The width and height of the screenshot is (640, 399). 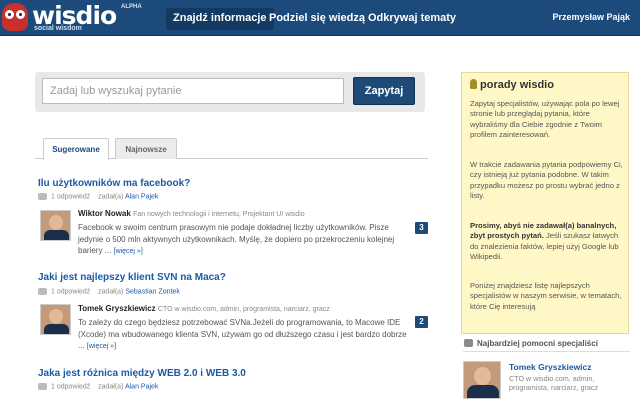 I want to click on tips-title: porady wisdio, so click(x=512, y=85).